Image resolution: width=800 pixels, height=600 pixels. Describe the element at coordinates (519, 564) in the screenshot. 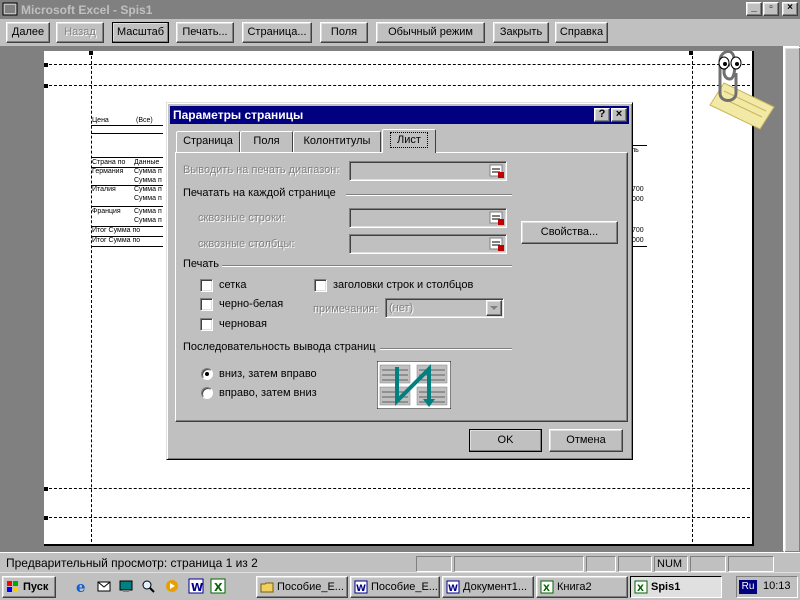

I see `status-pane` at that location.